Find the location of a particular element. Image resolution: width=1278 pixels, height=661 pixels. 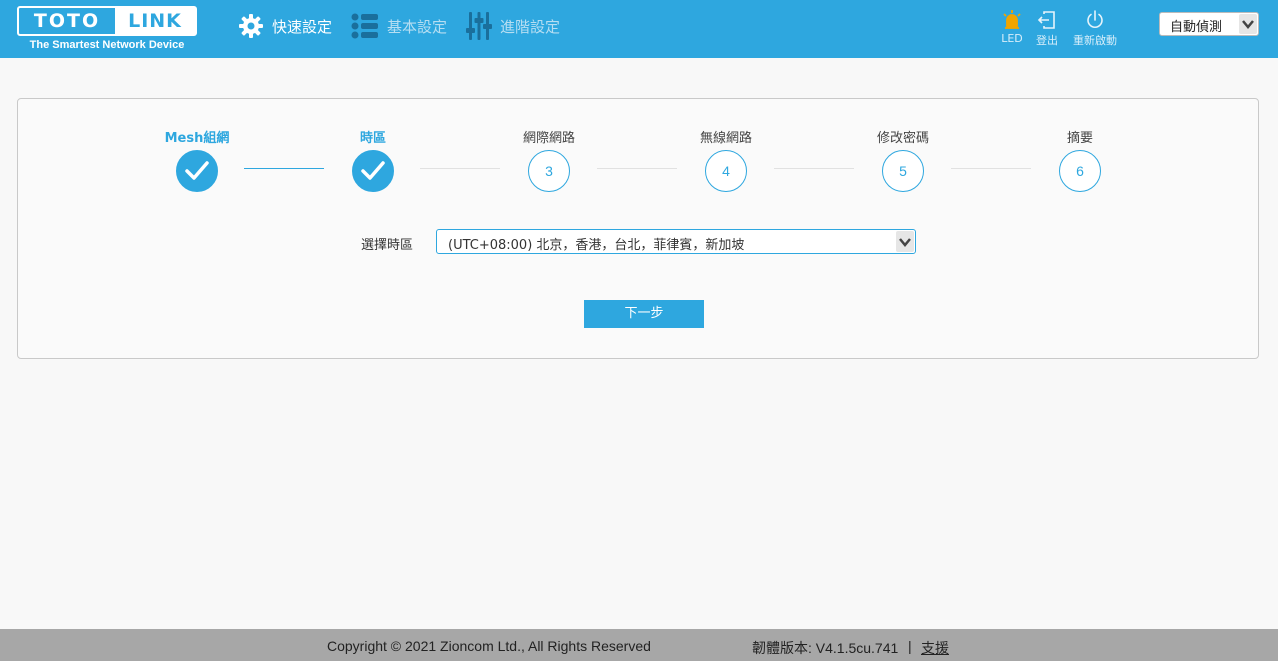

nav-quick-setup: 快速設定 is located at coordinates (285, 26).